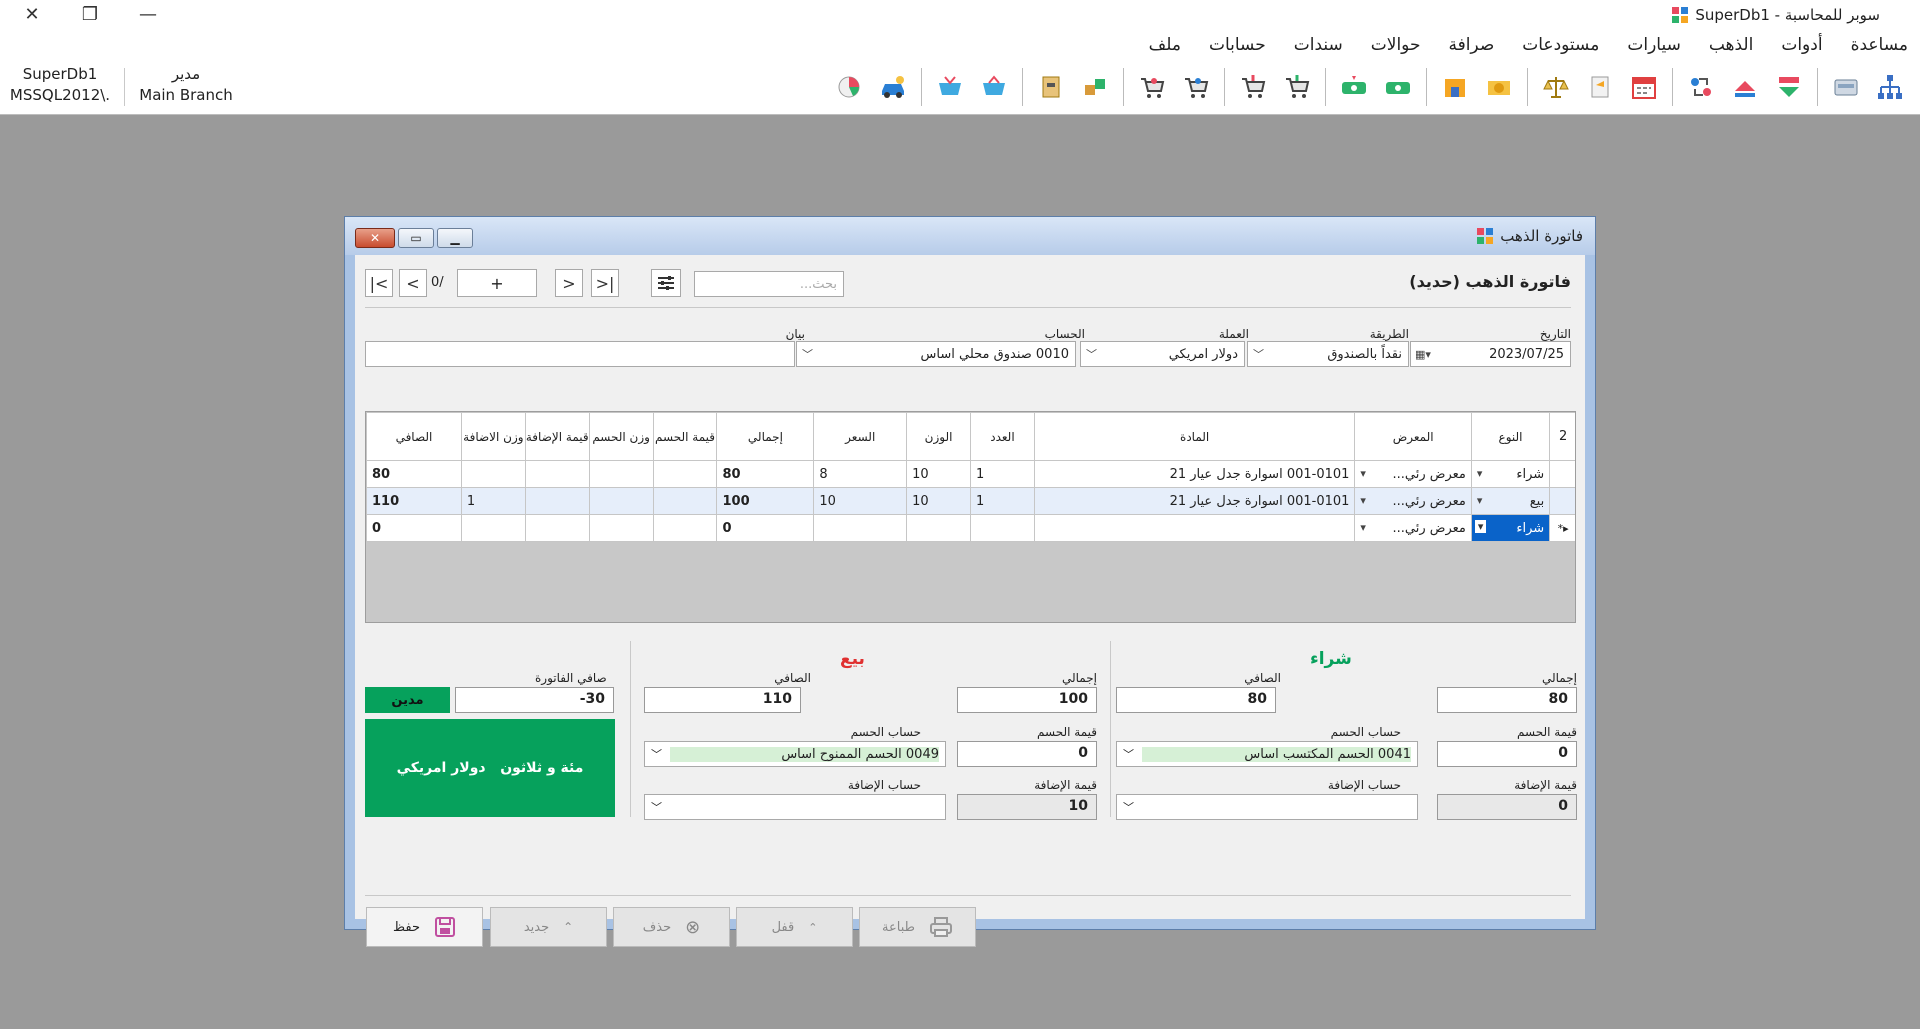  I want to click on cash-out-icon, so click(1354, 87).